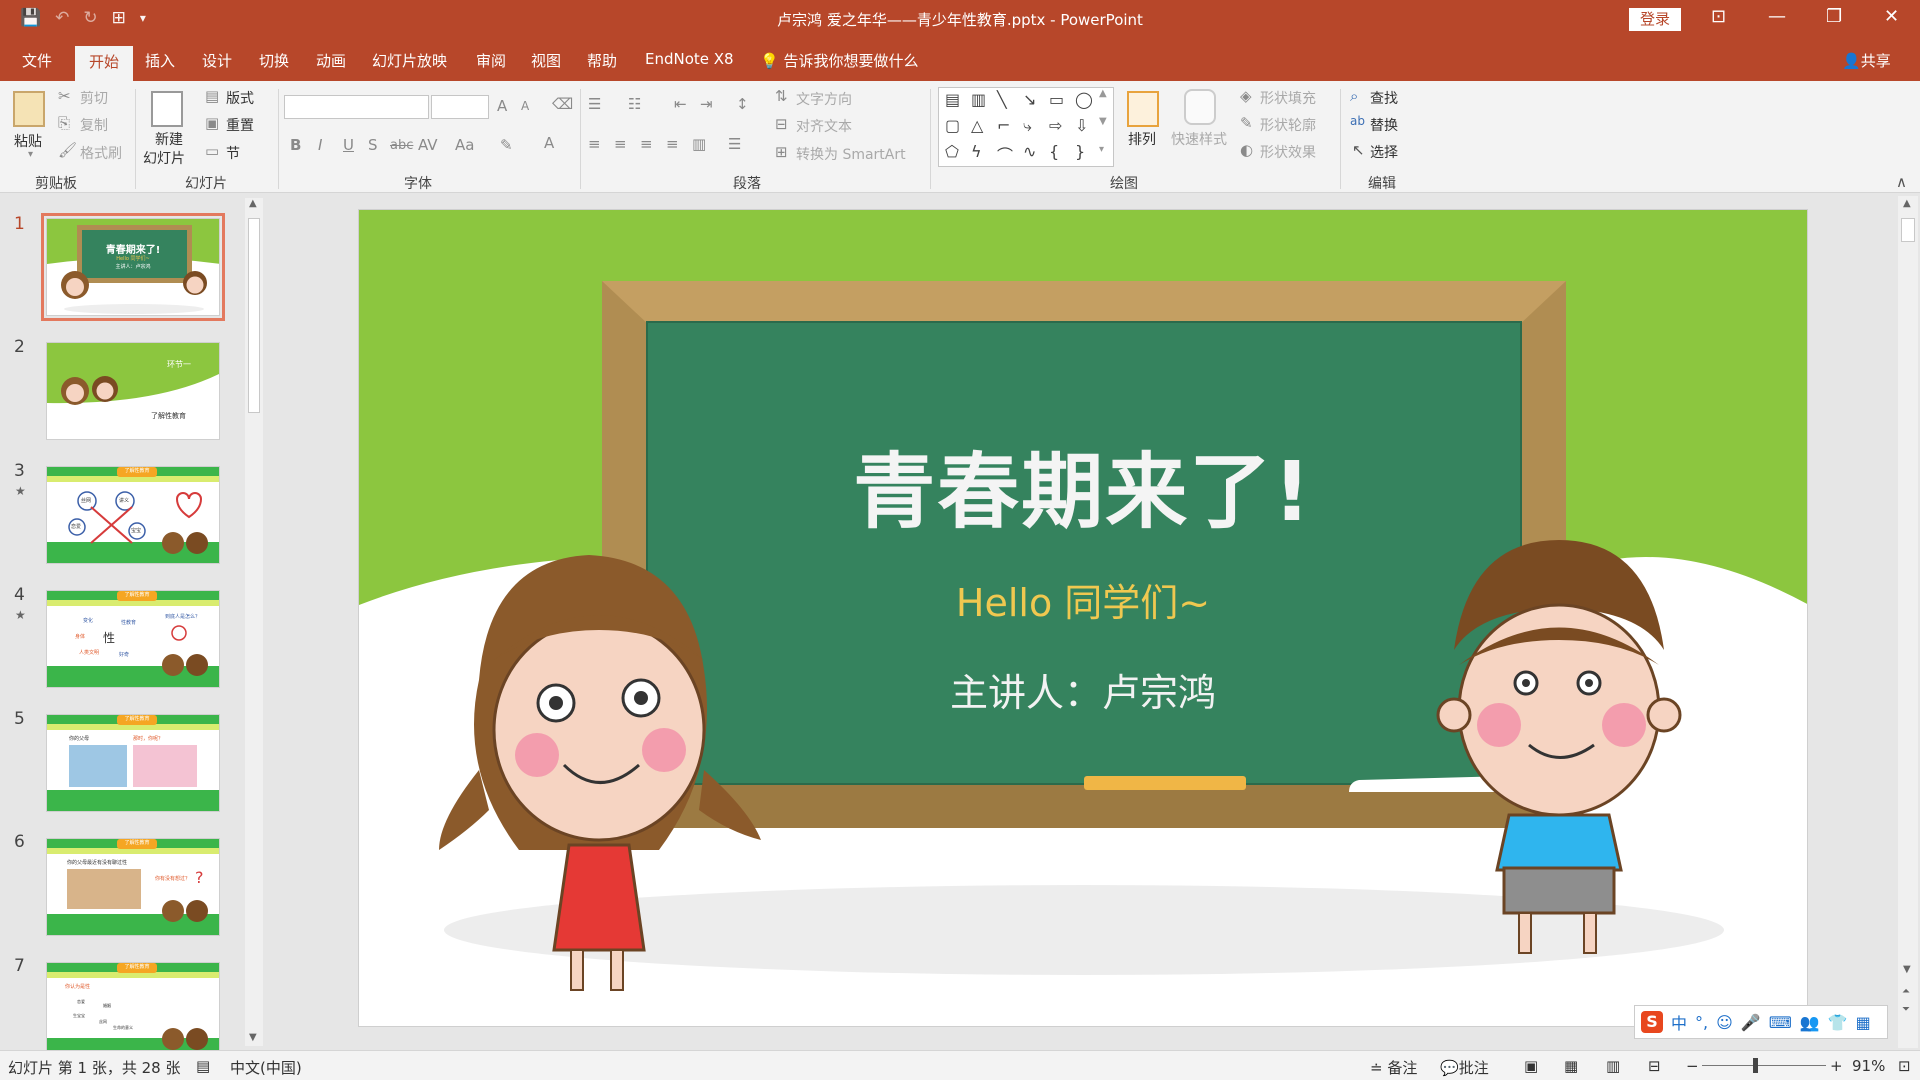 Image resolution: width=1920 pixels, height=1080 pixels. What do you see at coordinates (254, 622) in the screenshot?
I see `thumbnail-scrollbar: ▲ ▼` at bounding box center [254, 622].